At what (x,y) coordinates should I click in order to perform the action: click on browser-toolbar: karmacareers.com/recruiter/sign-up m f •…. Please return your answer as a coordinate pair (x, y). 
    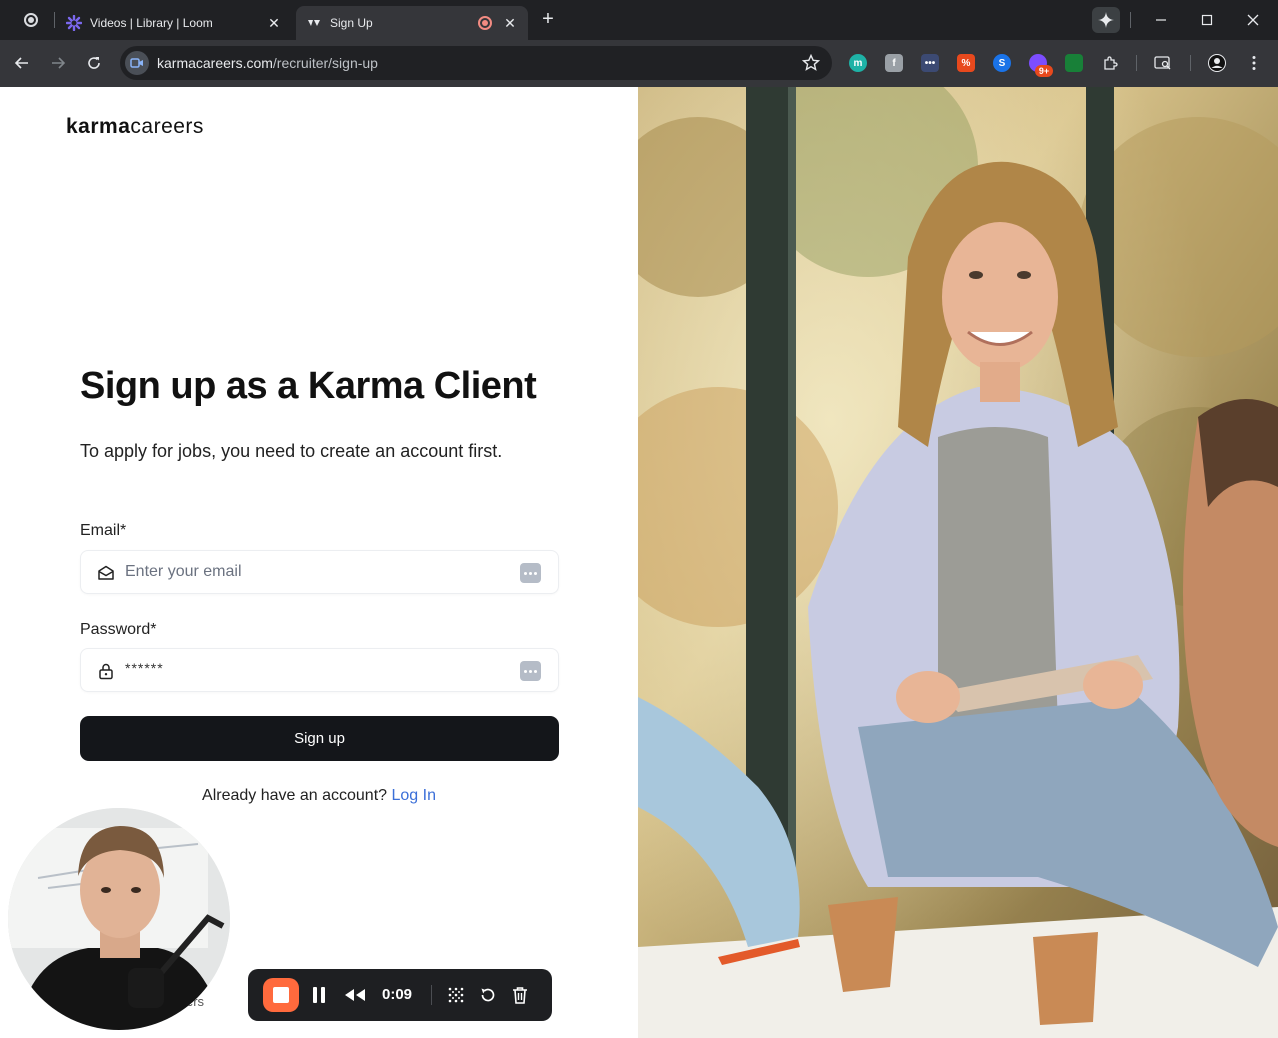
    Looking at the image, I should click on (639, 63).